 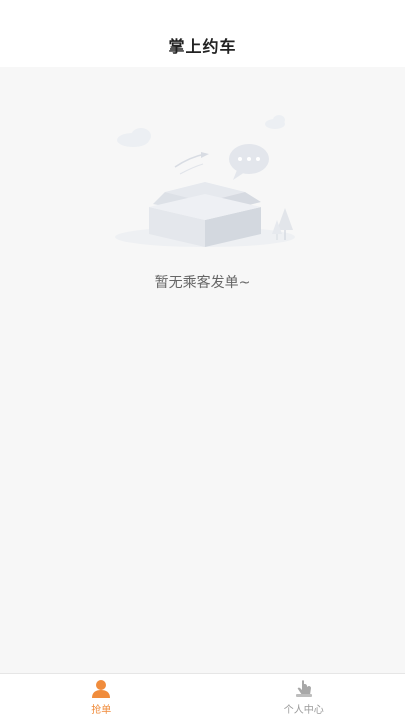 I want to click on tab-grab-order: 抢单, so click(x=101, y=697).